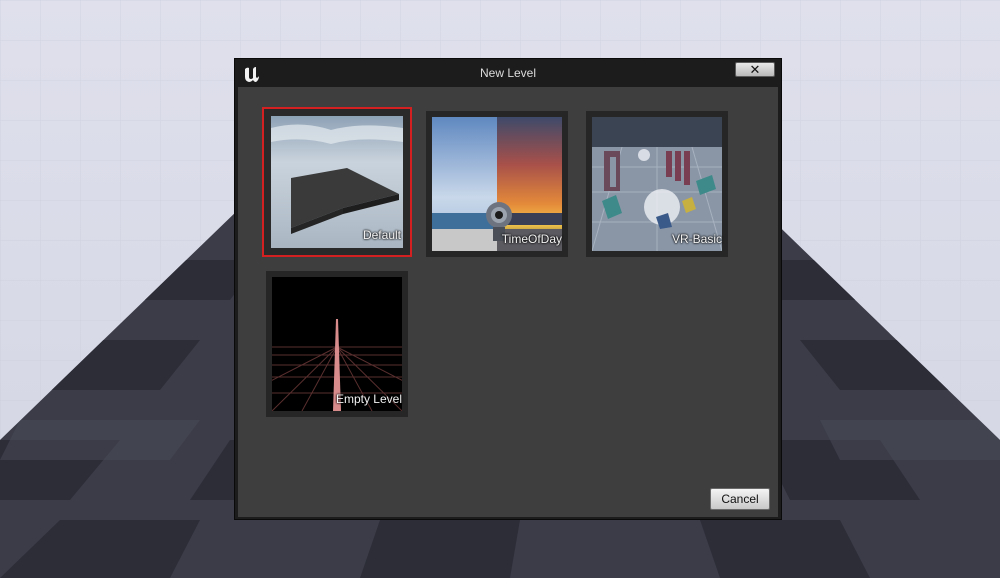  Describe the element at coordinates (381, 235) in the screenshot. I see `template-label-default: Default` at that location.